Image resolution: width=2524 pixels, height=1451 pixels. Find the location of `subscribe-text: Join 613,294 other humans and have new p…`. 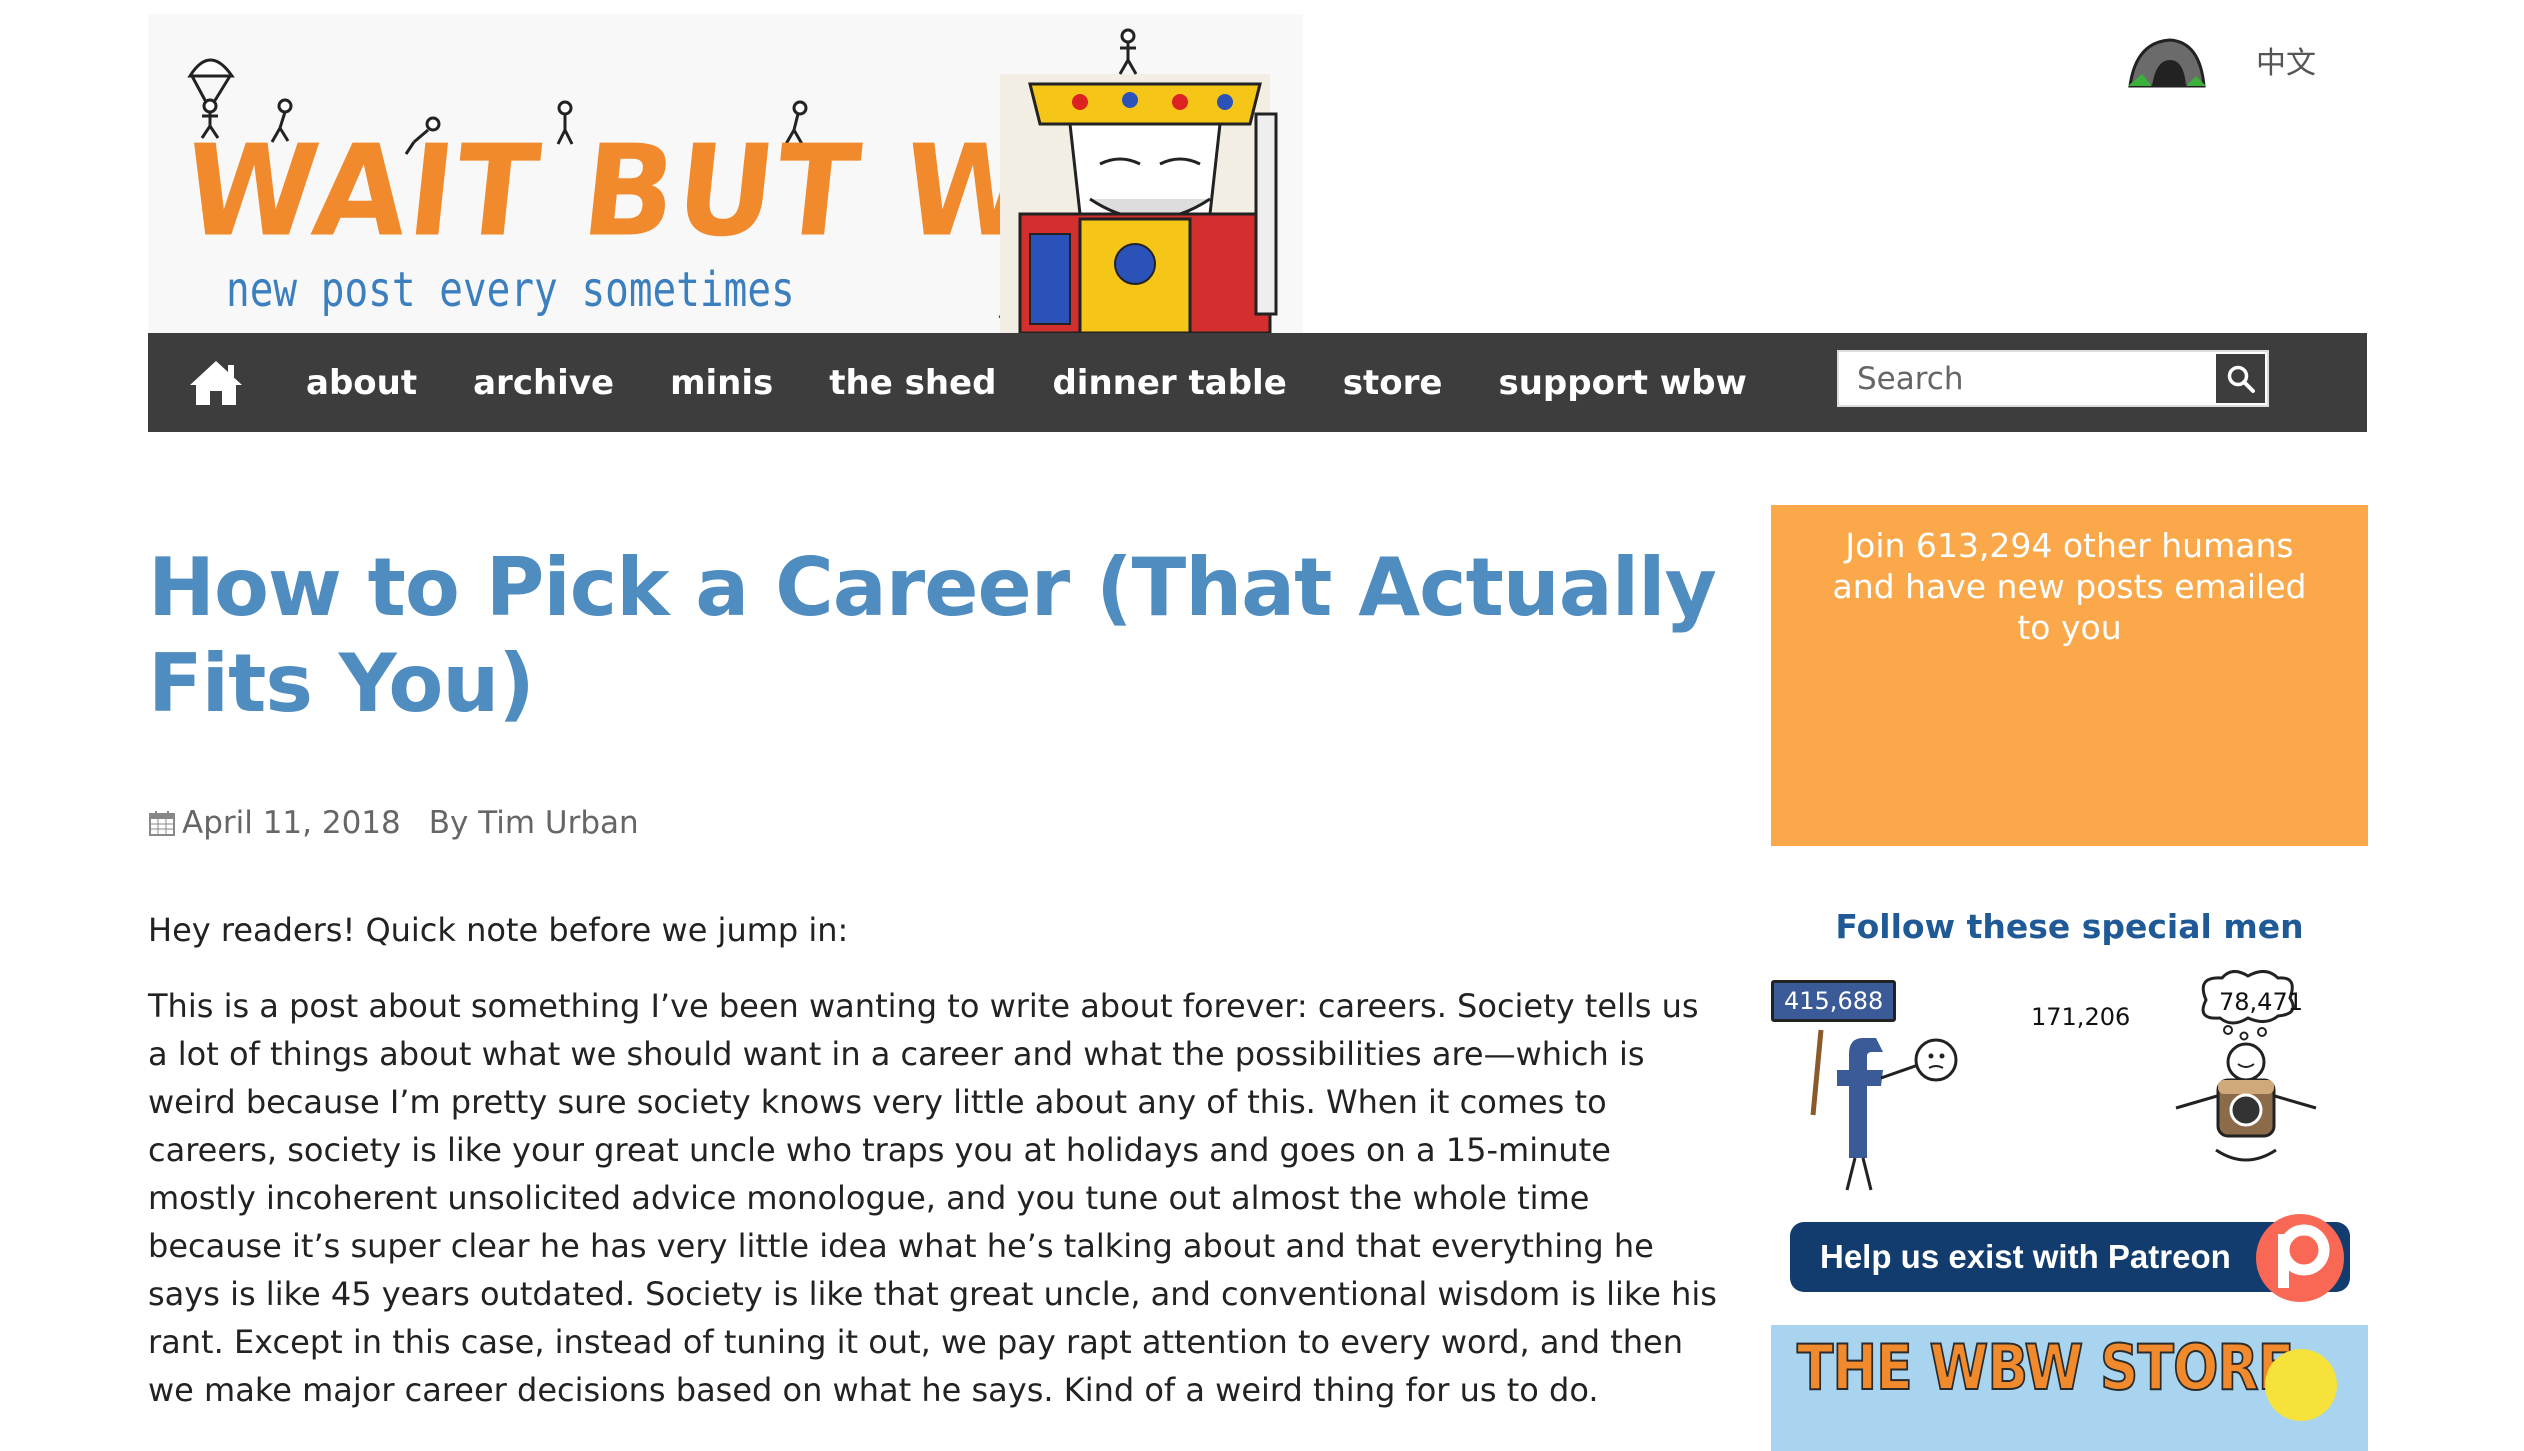

subscribe-text: Join 613,294 other humans and have new p… is located at coordinates (2069, 586).